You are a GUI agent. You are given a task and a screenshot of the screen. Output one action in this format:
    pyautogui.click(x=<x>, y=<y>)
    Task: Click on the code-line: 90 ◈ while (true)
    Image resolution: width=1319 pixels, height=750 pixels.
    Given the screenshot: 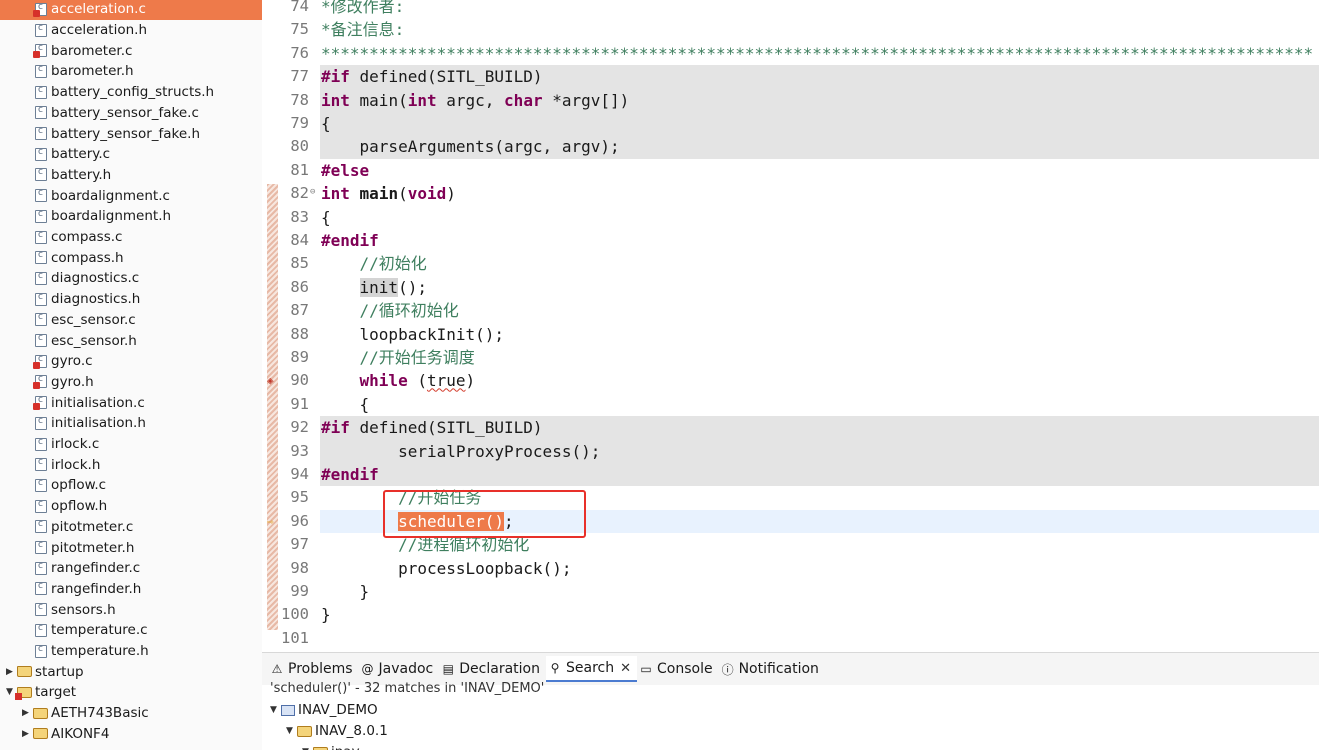 What is the action you would take?
    pyautogui.click(x=793, y=380)
    